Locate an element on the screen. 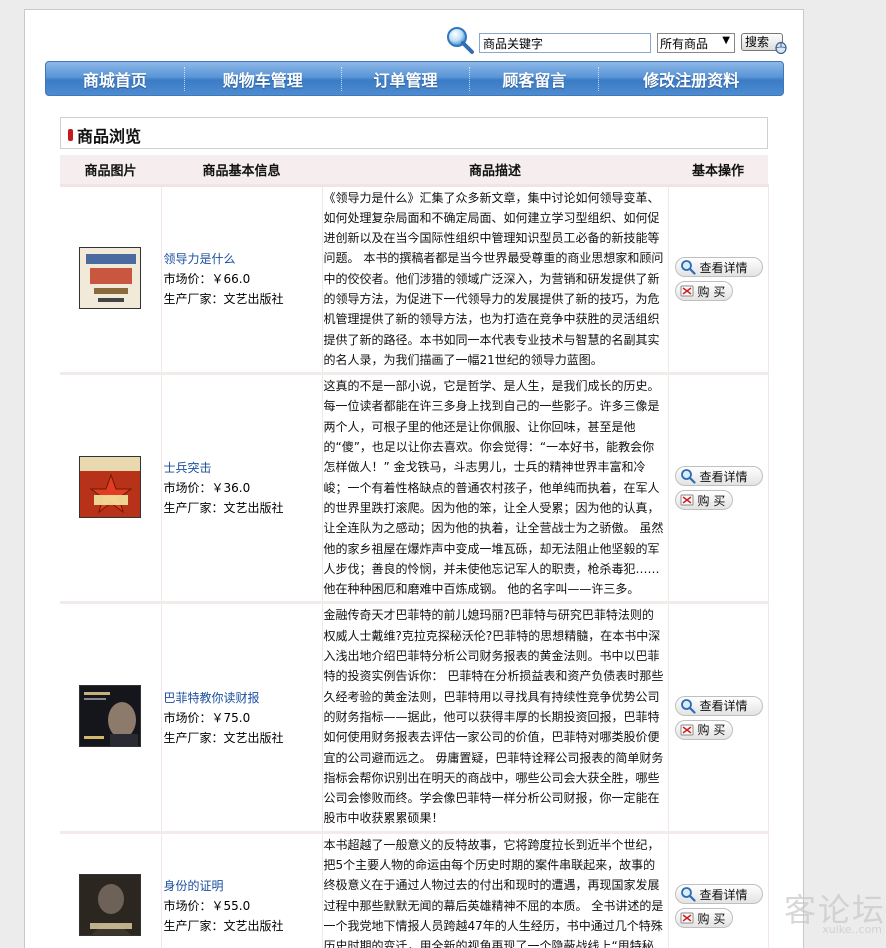  category-select: 所有商品 ▼ is located at coordinates (696, 43).